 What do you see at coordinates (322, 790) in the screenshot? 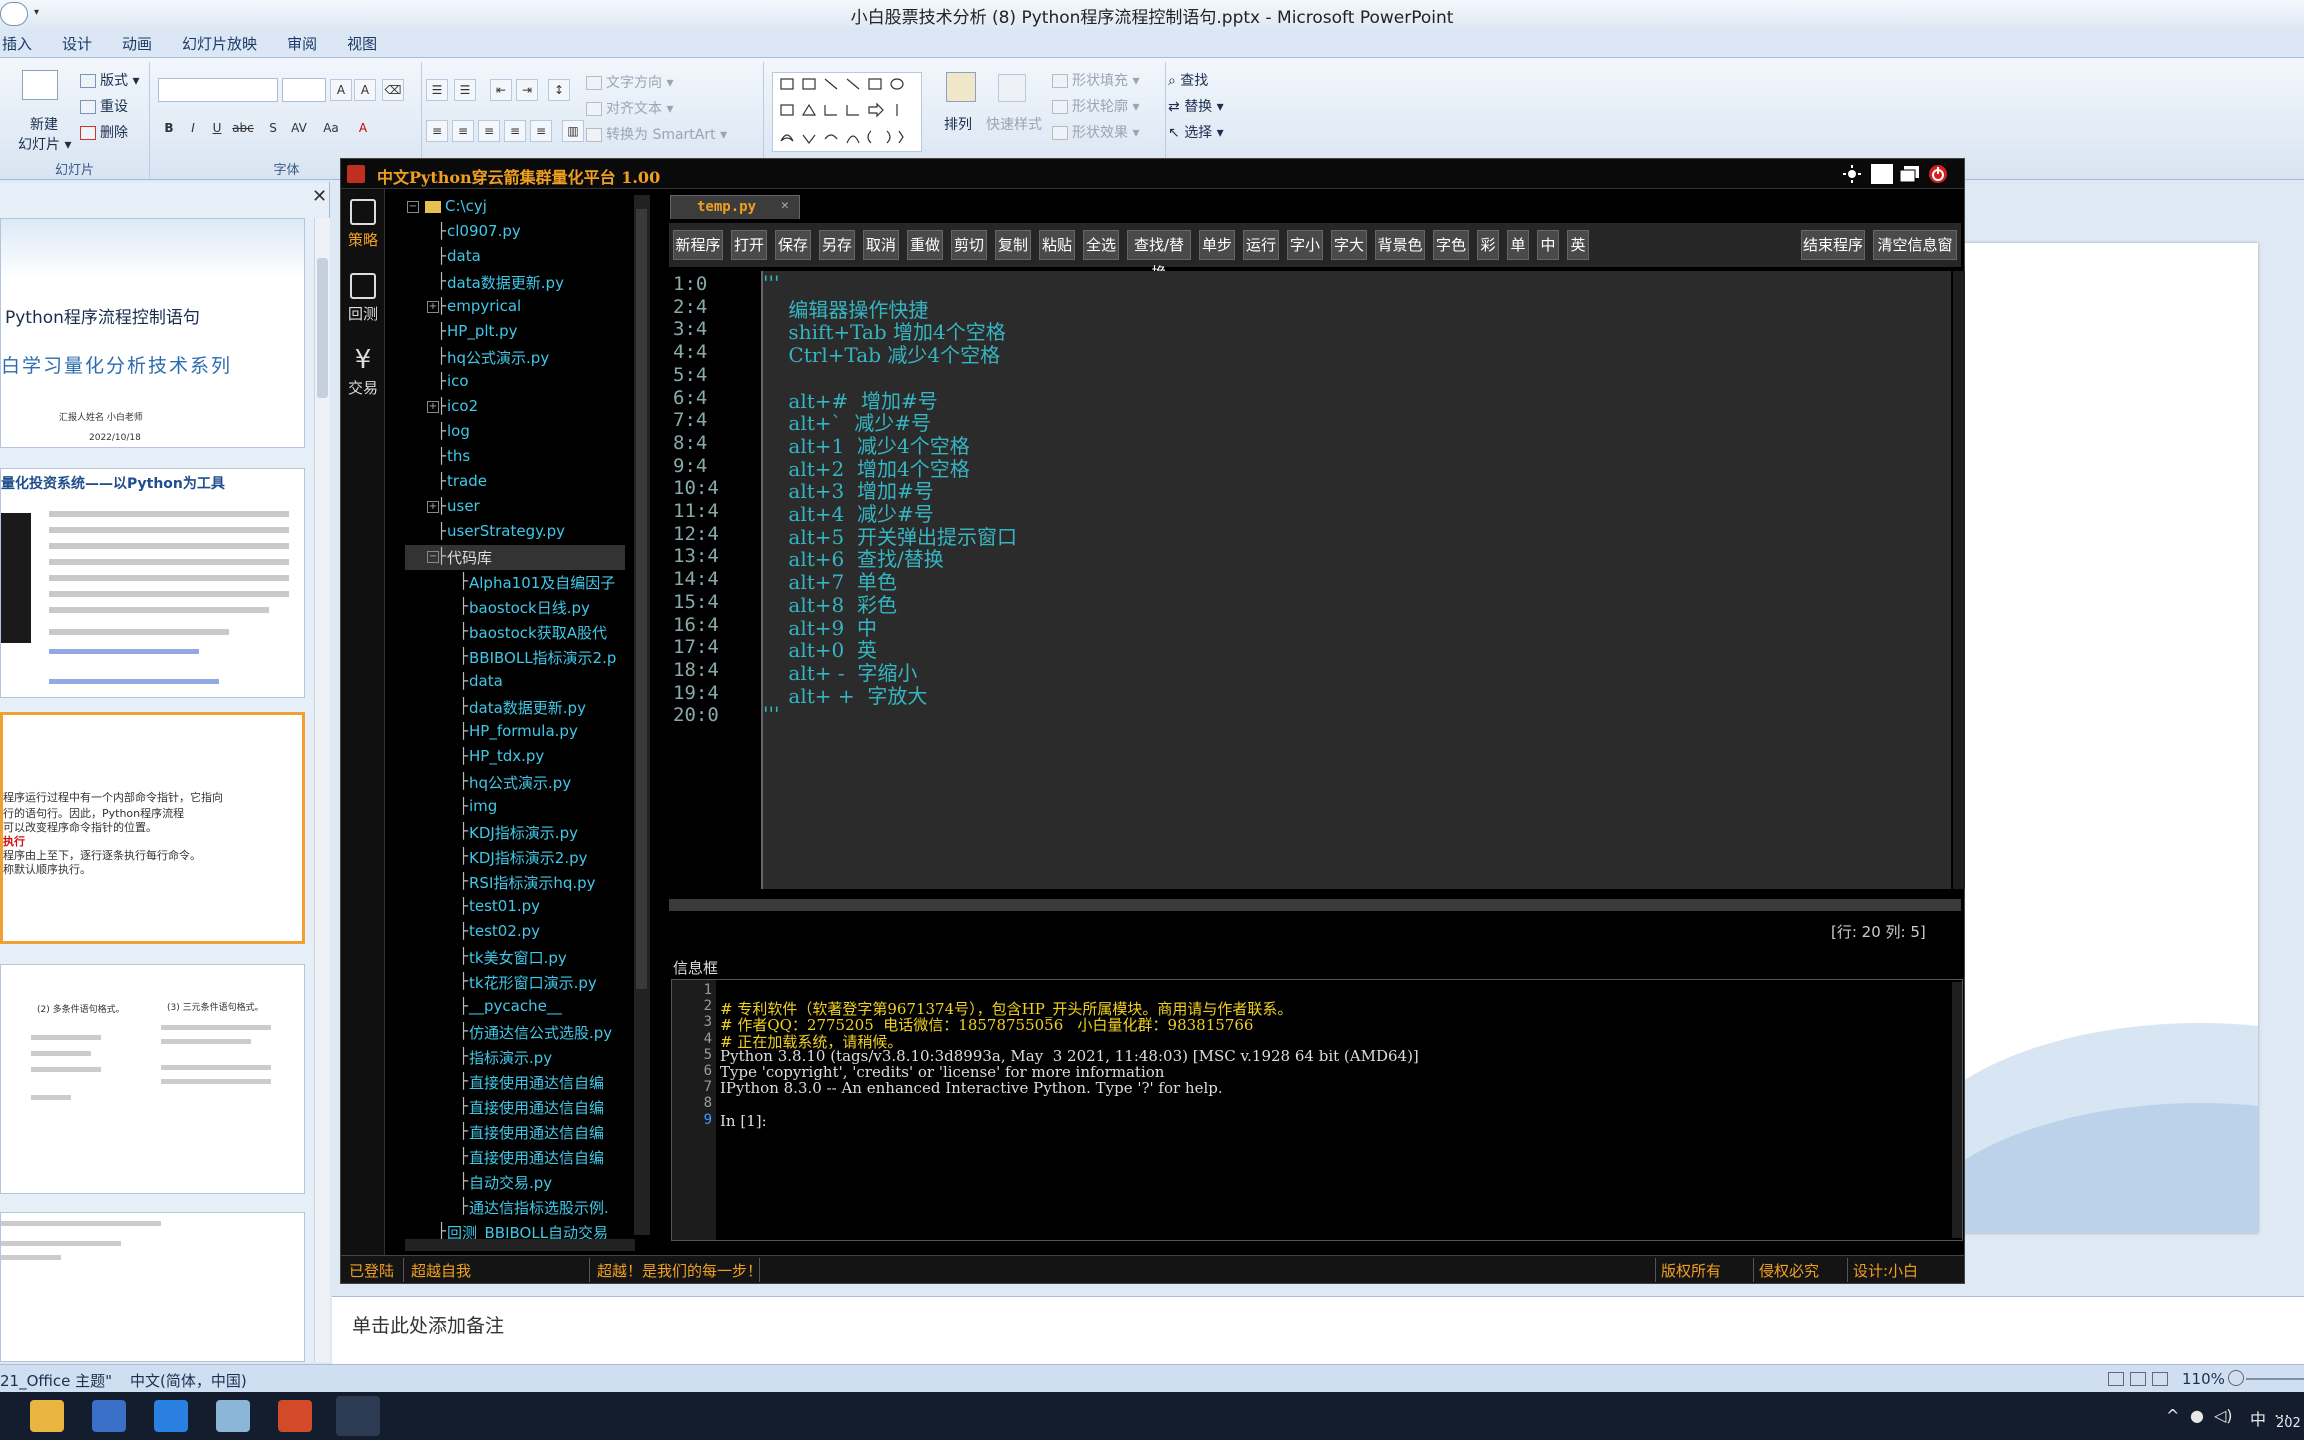
I see `slides-scrollbar` at bounding box center [322, 790].